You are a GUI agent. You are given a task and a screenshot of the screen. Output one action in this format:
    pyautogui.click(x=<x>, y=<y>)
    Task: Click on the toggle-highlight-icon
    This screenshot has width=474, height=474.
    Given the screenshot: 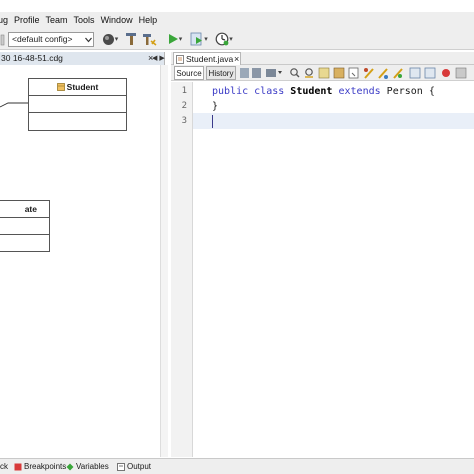 What is the action you would take?
    pyautogui.click(x=339, y=73)
    